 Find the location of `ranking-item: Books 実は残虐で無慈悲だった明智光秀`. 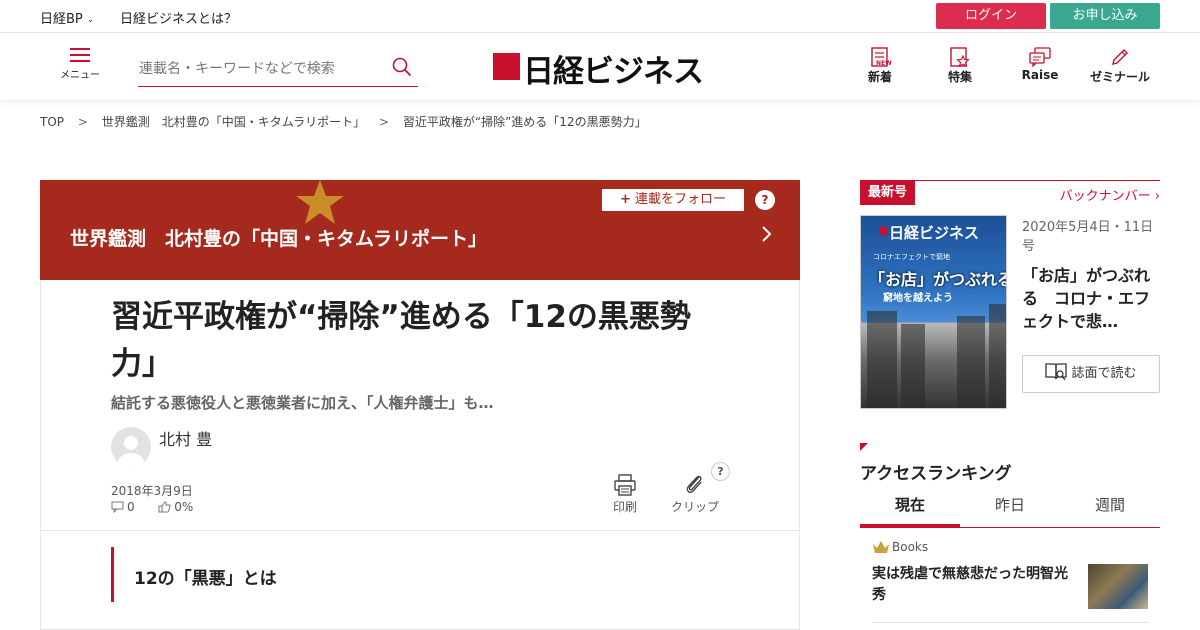

ranking-item: Books 実は残虐で無慈悲だった明智光秀 is located at coordinates (1010, 574).